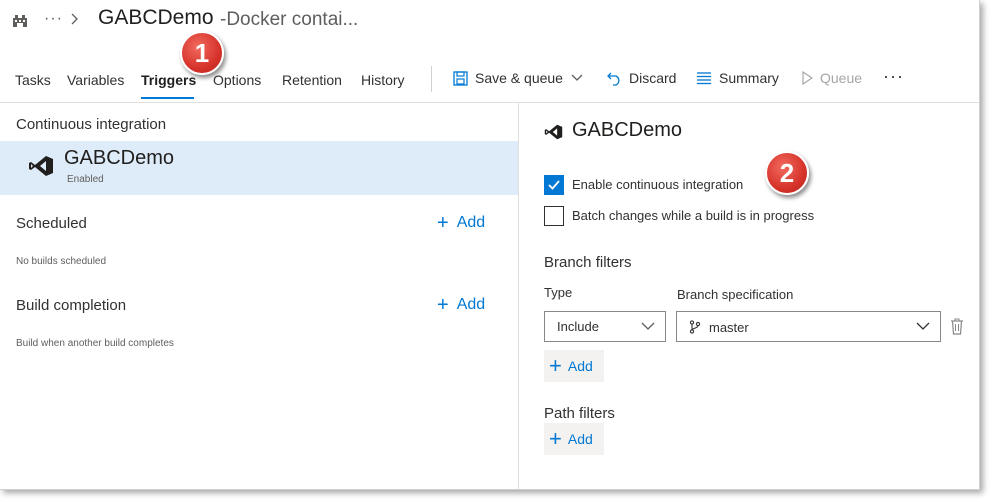 The width and height of the screenshot is (992, 502). I want to click on add-scheduled-label: Add, so click(471, 222).